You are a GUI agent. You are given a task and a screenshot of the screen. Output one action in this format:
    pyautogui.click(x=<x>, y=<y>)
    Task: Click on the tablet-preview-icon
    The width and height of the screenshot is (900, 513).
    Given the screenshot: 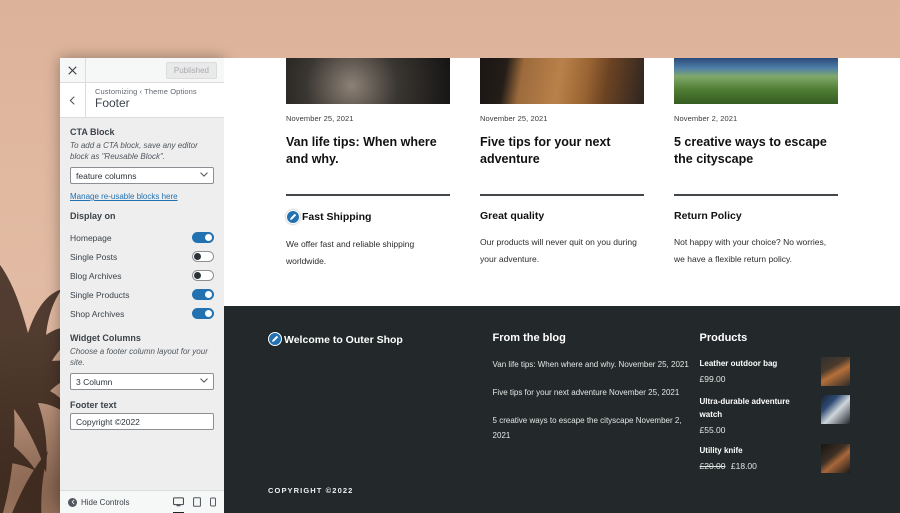 What is the action you would take?
    pyautogui.click(x=197, y=502)
    